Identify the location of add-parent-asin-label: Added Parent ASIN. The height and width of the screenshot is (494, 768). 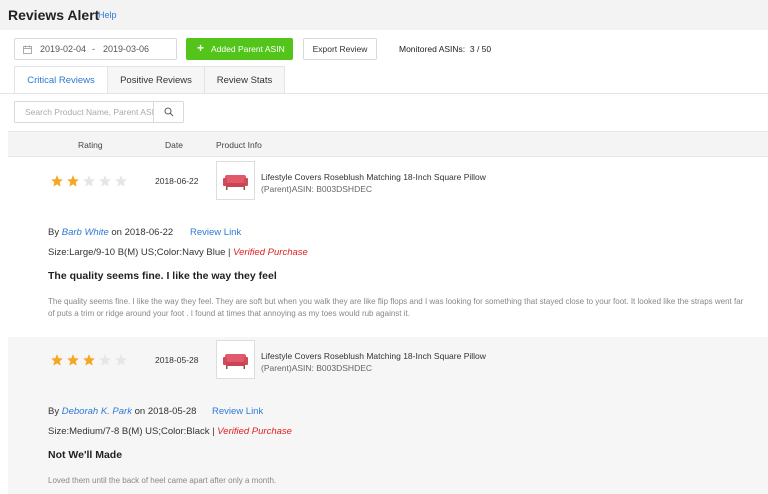
(248, 49).